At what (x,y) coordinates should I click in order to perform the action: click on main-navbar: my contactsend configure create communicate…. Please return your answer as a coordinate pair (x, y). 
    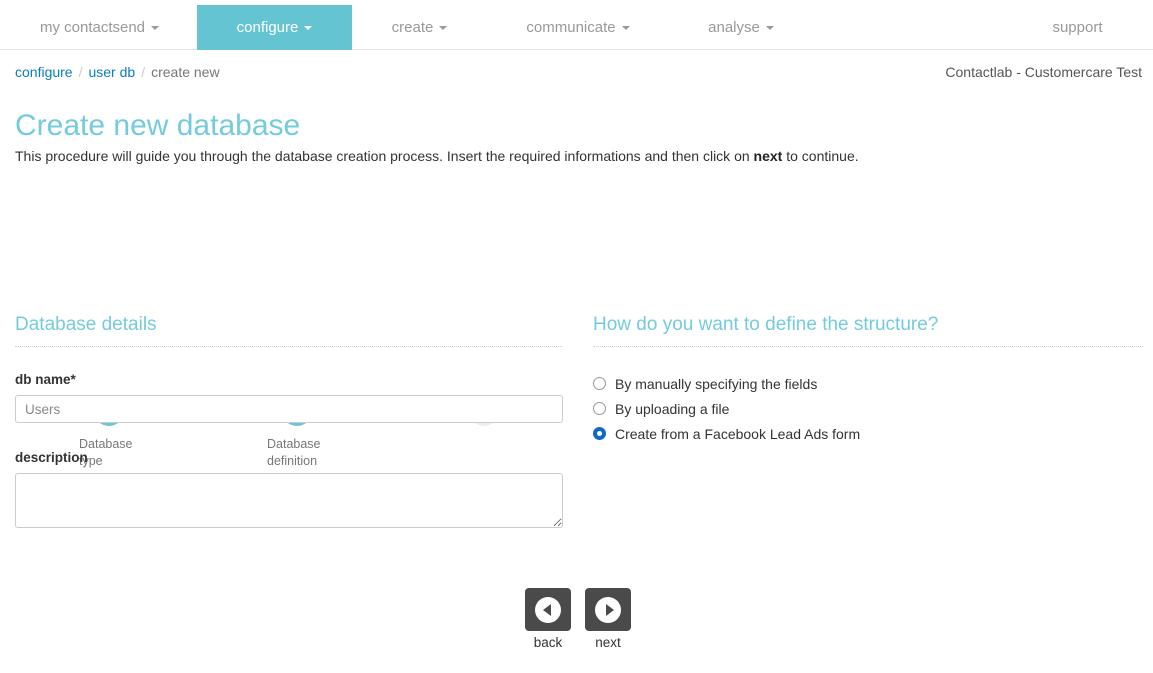
    Looking at the image, I should click on (576, 25).